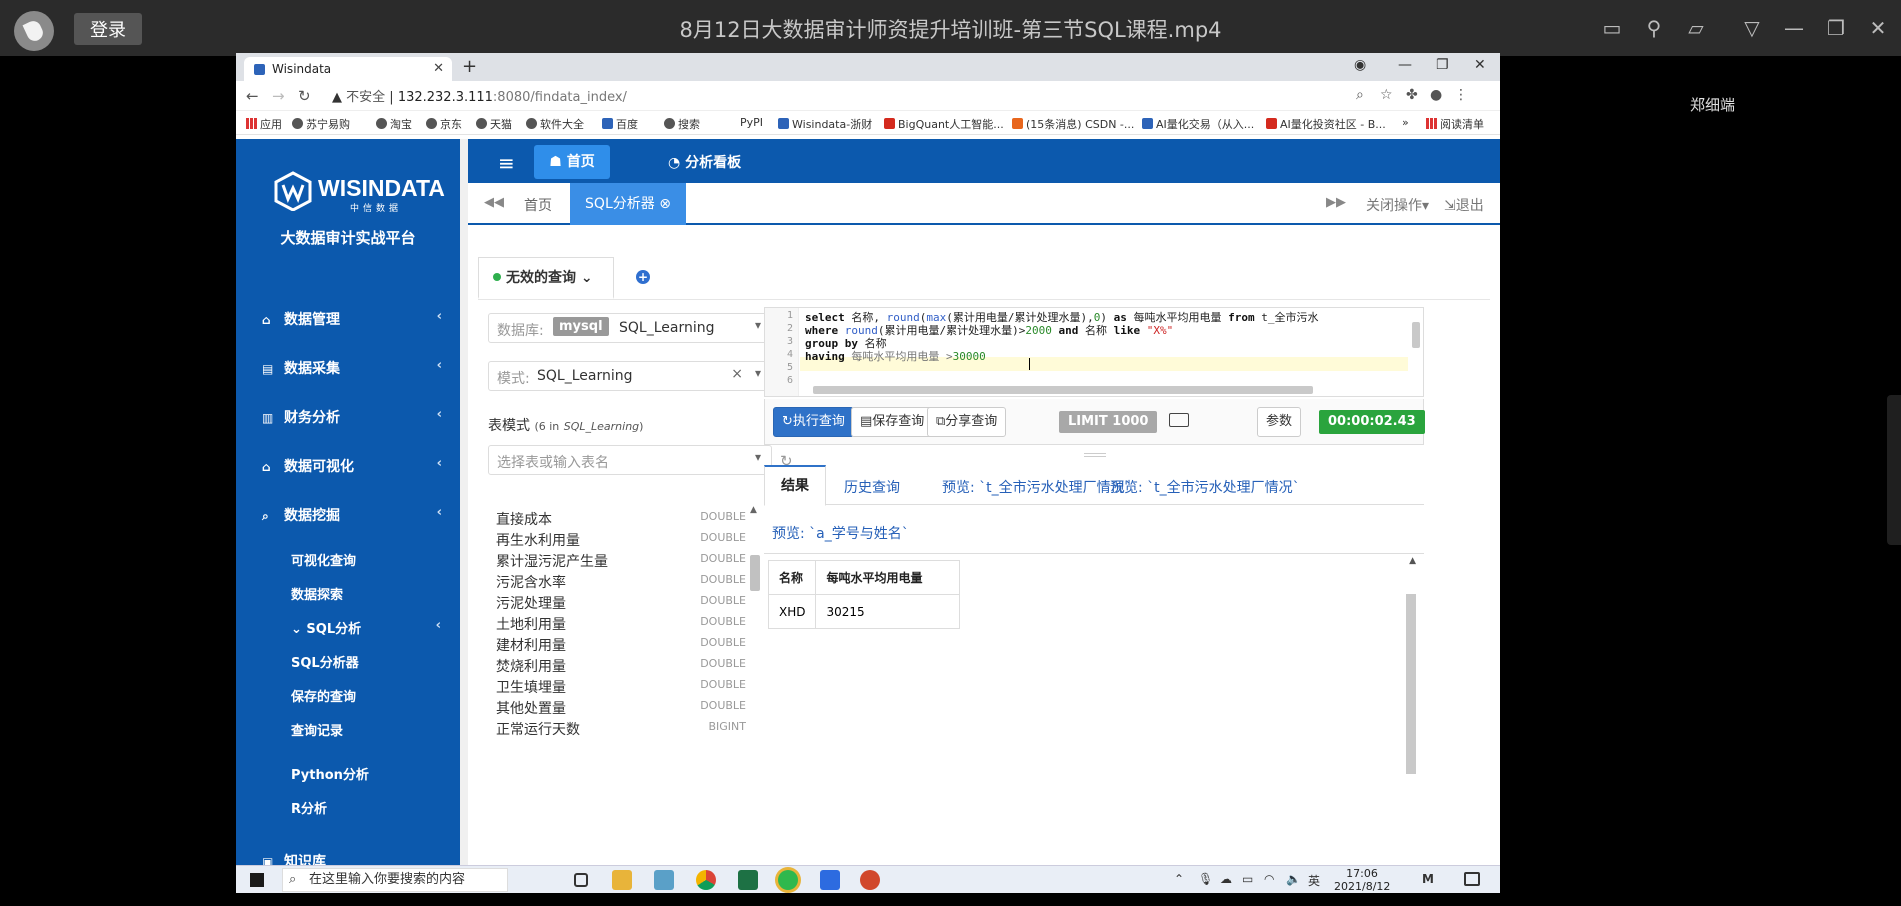 This screenshot has height=906, width=1901. What do you see at coordinates (1179, 420) in the screenshot?
I see `keyboard-icon` at bounding box center [1179, 420].